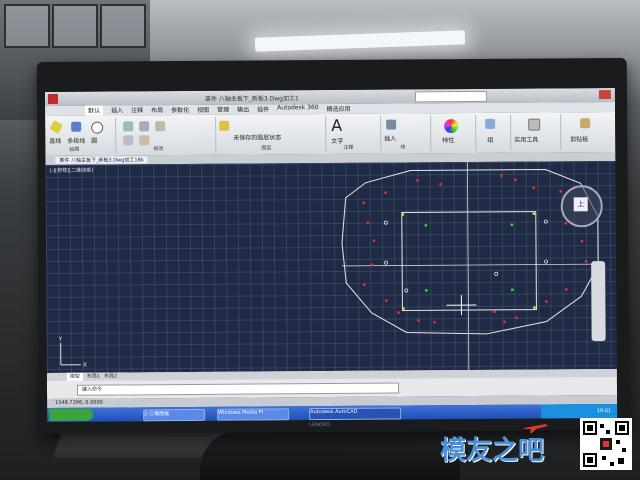 This screenshot has height=480, width=640. Describe the element at coordinates (336, 125) in the screenshot. I see `text-icon: A` at that location.